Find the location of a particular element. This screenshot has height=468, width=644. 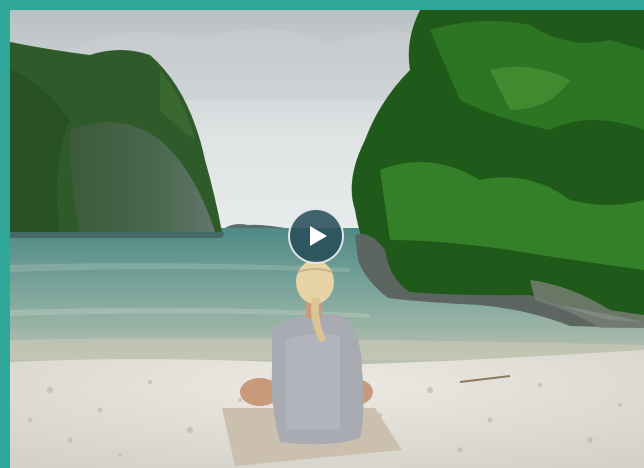

play-button is located at coordinates (316, 236).